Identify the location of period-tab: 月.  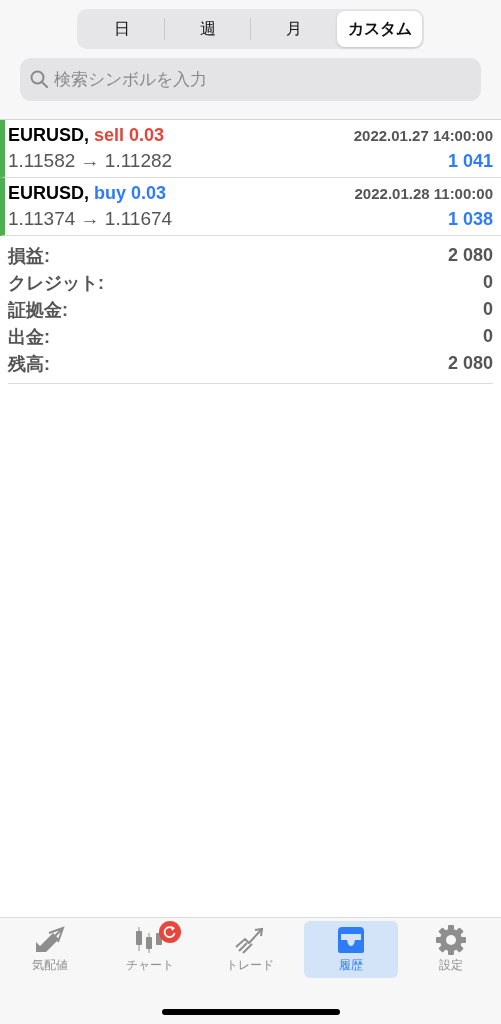
(293, 29).